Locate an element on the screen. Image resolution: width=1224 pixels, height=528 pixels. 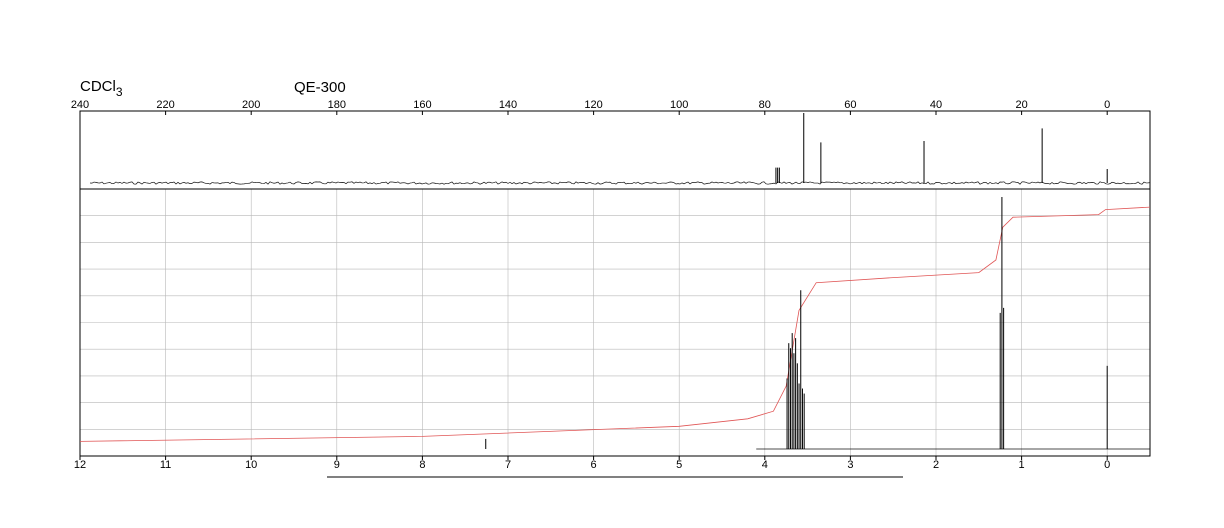
carbon-13-tick-label: 60 is located at coordinates (850, 105).